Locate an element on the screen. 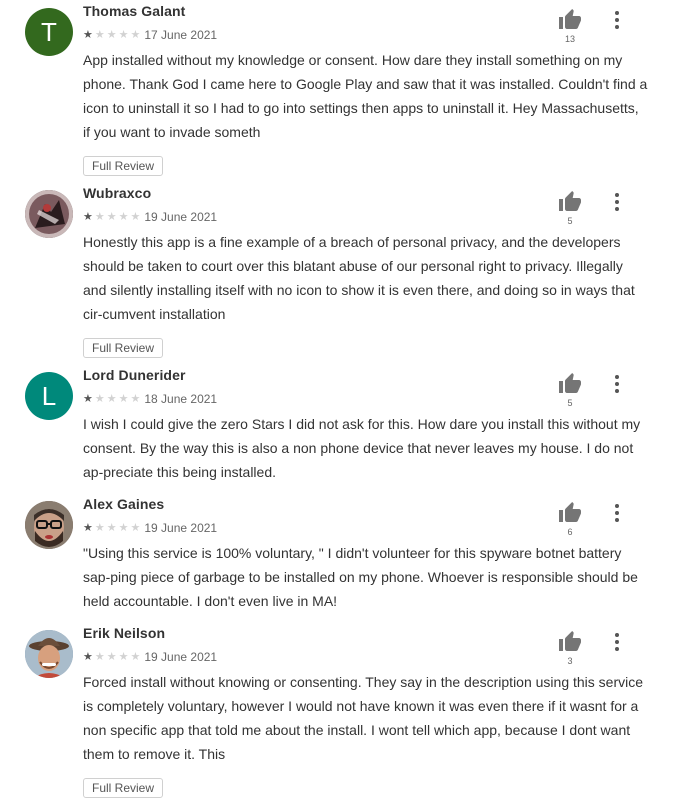 Image resolution: width=675 pixels, height=800 pixels. avatar: T is located at coordinates (49, 32).